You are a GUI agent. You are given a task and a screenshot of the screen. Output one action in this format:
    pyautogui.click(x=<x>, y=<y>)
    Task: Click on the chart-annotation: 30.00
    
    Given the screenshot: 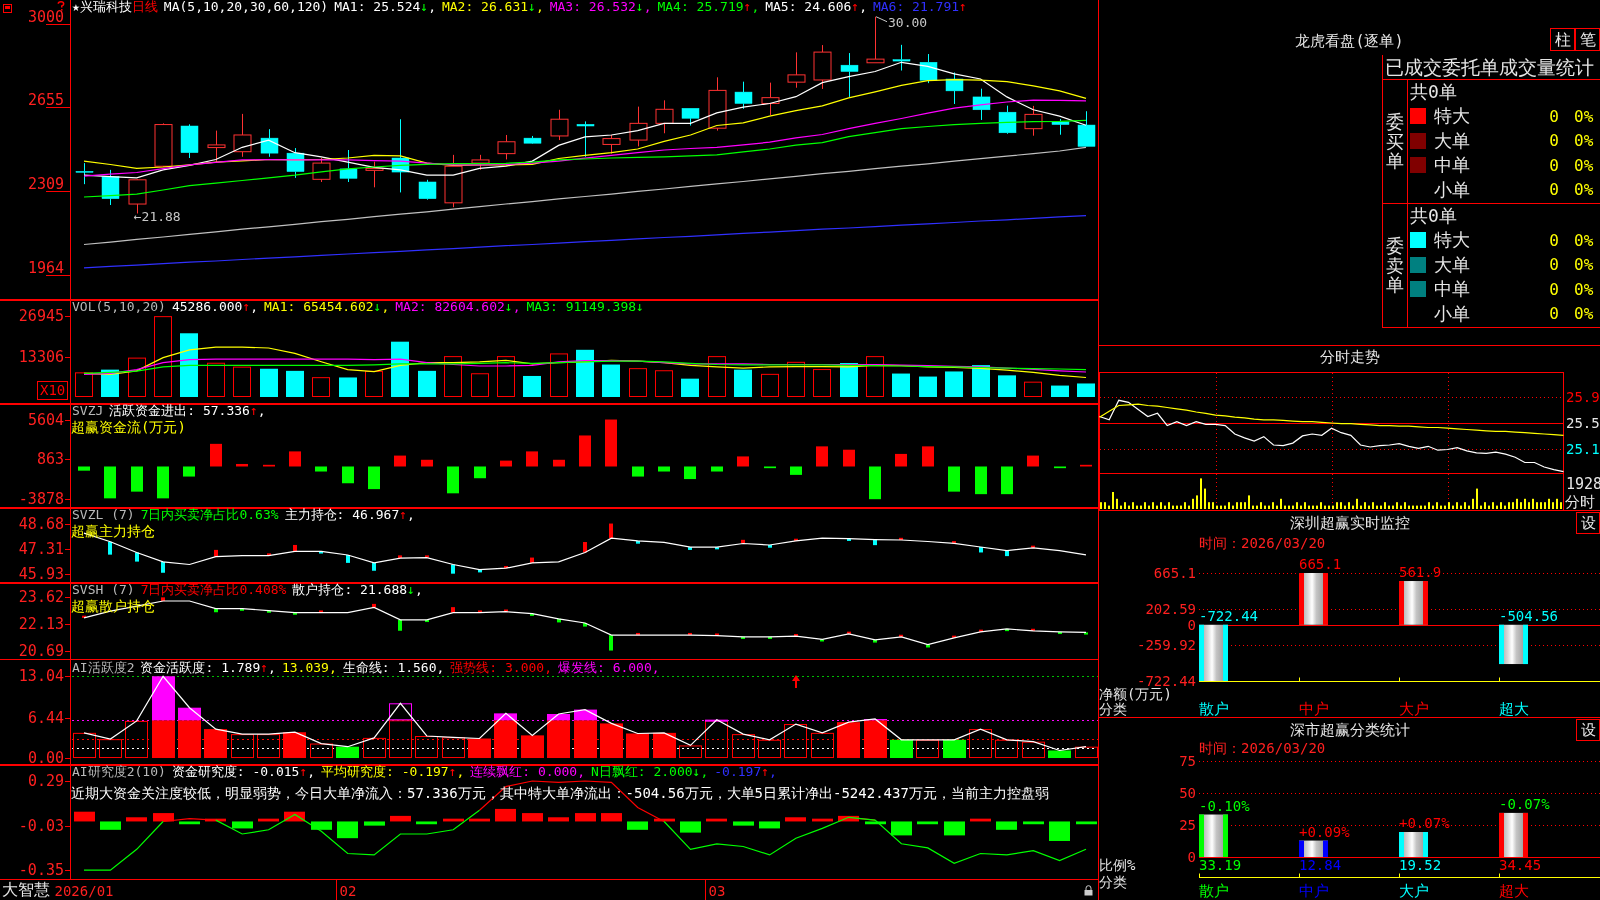 What is the action you would take?
    pyautogui.click(x=908, y=22)
    